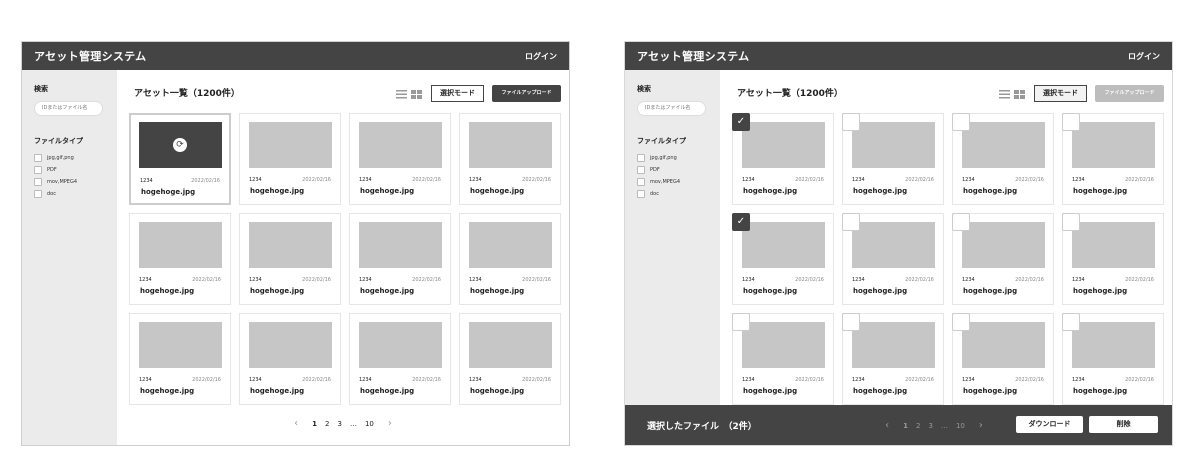 This screenshot has height=475, width=1200. Describe the element at coordinates (180, 159) in the screenshot. I see `asset-card: ⟳ 1234 2022/02/16 hogehoge.jpg` at that location.